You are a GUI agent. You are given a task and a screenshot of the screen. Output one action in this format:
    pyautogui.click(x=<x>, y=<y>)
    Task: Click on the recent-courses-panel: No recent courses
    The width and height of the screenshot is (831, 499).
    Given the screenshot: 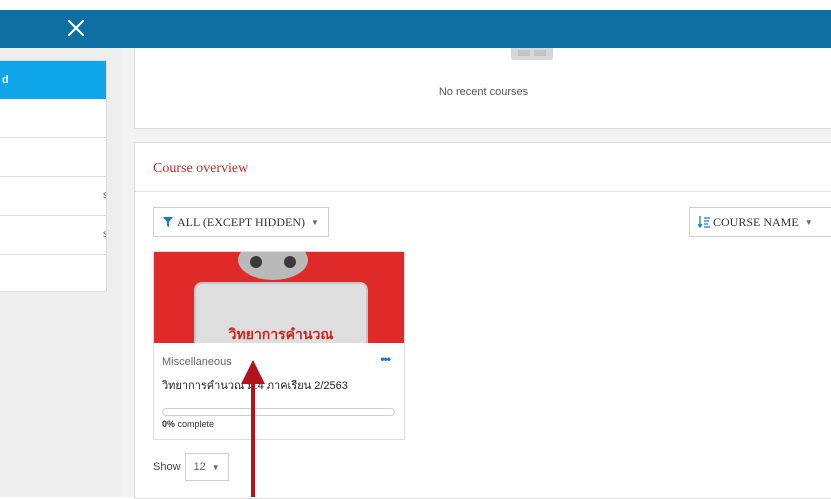 What is the action you would take?
    pyautogui.click(x=482, y=88)
    